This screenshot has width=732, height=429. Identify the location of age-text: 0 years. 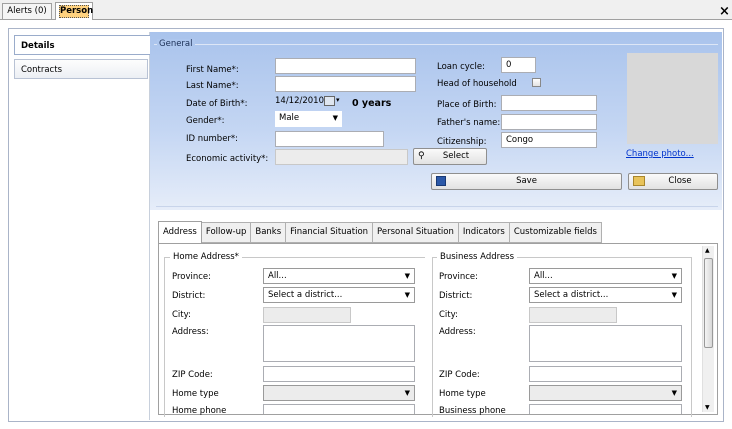
(372, 103).